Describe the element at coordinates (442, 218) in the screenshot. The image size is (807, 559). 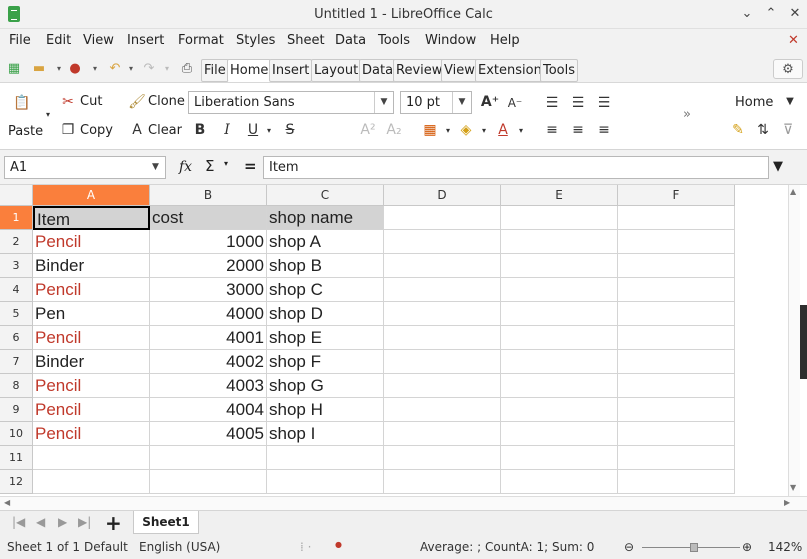
I see `cell-d1` at that location.